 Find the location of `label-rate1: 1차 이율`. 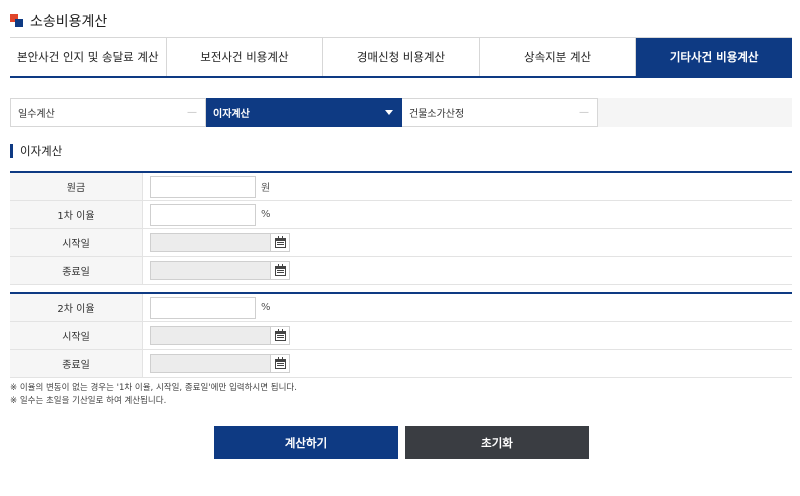

label-rate1: 1차 이율 is located at coordinates (76, 214).